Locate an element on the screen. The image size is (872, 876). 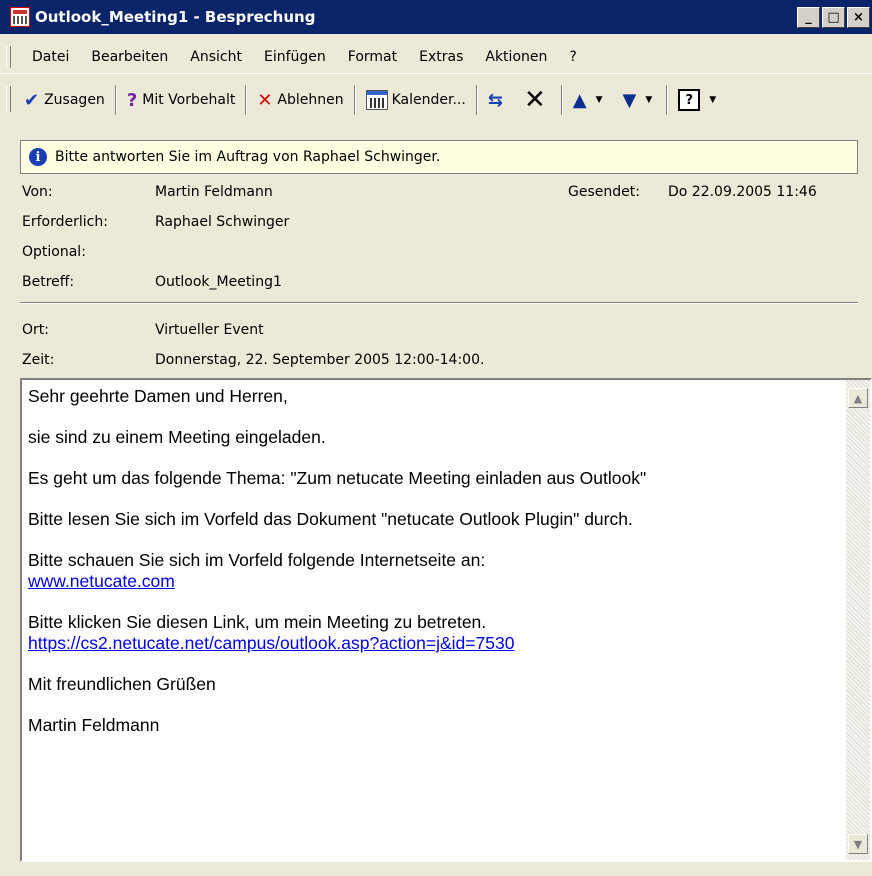
sent-label: Gesendet: is located at coordinates (604, 192).